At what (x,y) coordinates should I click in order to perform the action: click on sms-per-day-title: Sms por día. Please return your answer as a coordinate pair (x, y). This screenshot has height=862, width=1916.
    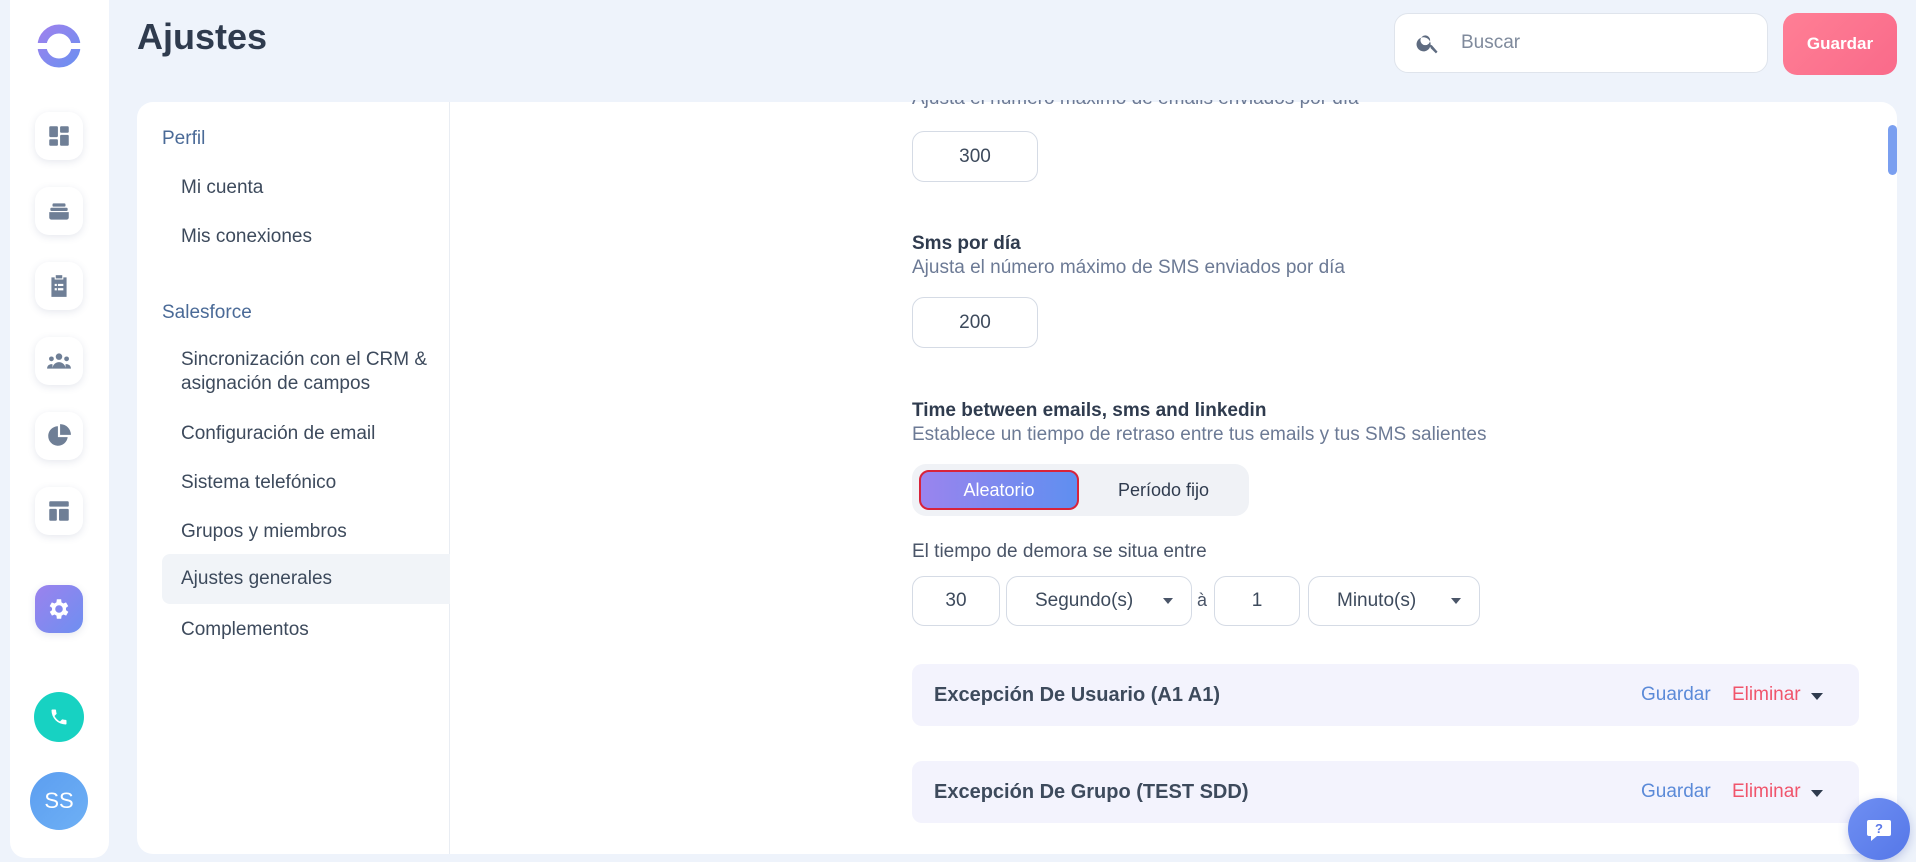
    Looking at the image, I should click on (966, 243).